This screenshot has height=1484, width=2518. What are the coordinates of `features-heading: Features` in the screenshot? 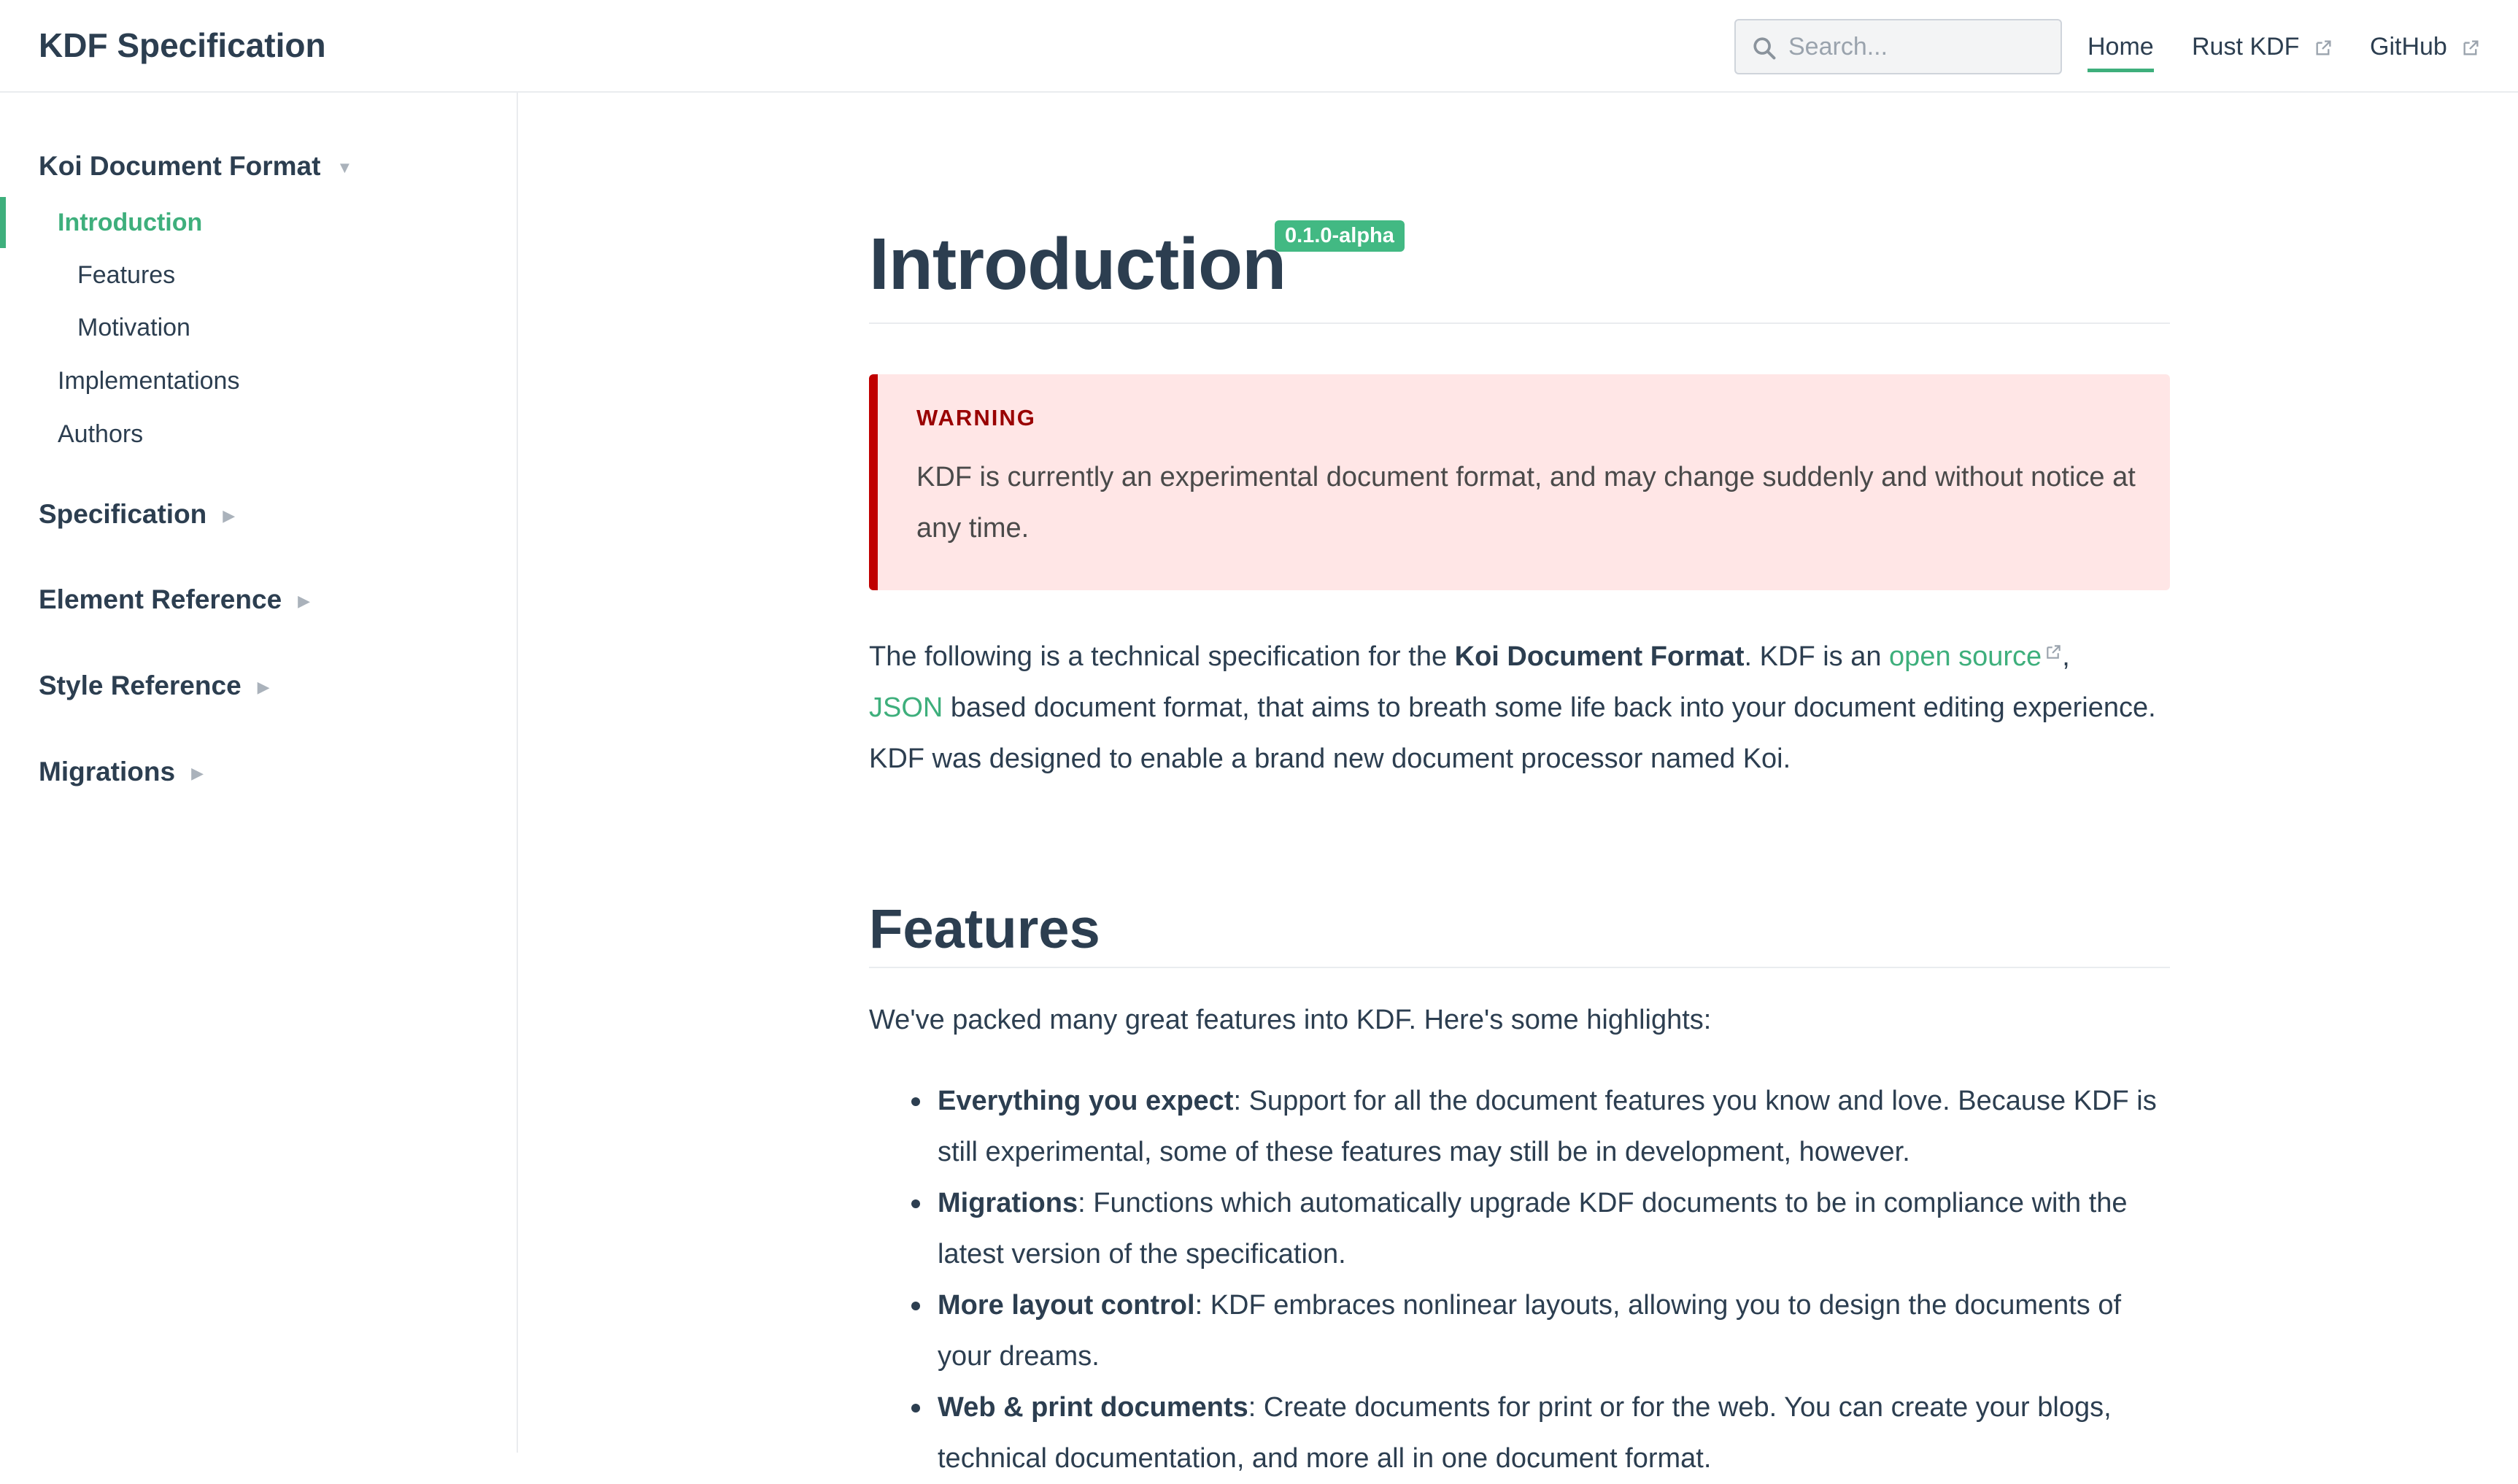 It's located at (984, 929).